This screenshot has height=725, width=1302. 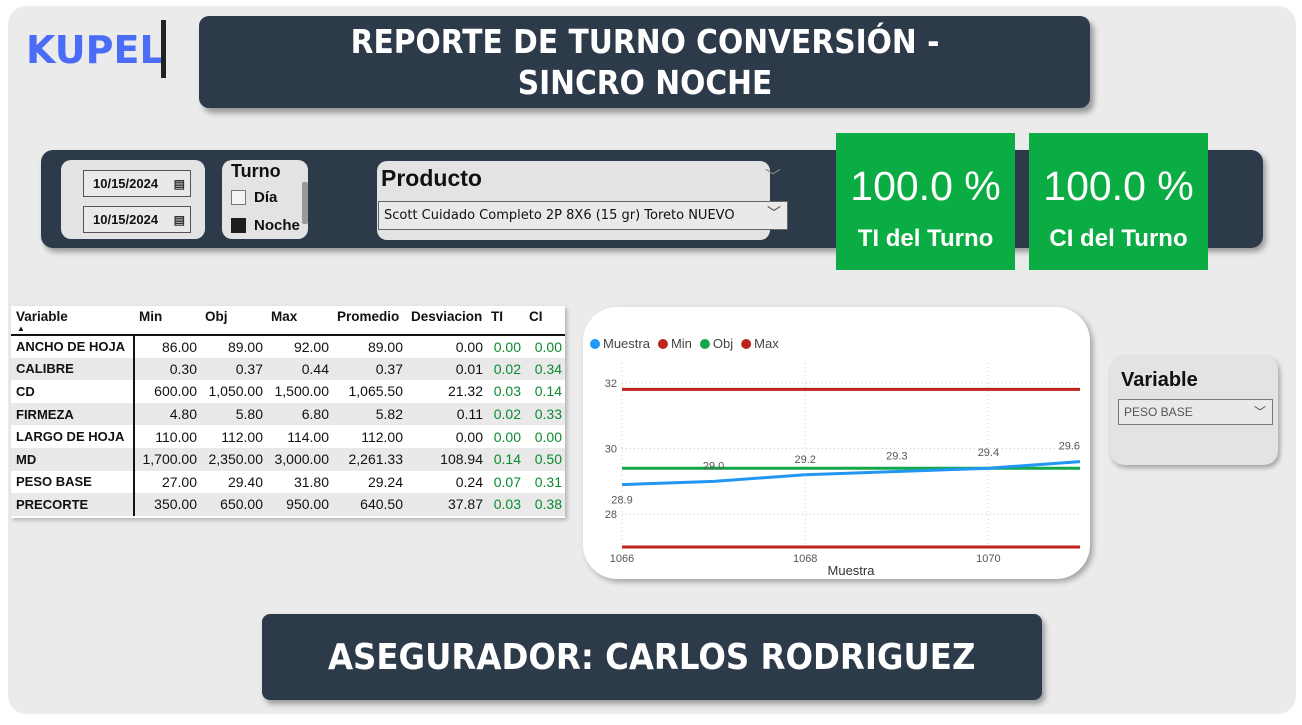 What do you see at coordinates (681, 343) in the screenshot?
I see `legend-label: Min` at bounding box center [681, 343].